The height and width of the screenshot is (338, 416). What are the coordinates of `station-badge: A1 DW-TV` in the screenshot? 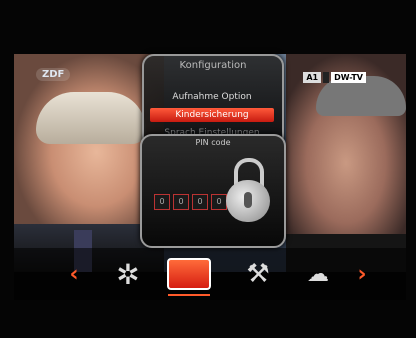 It's located at (334, 77).